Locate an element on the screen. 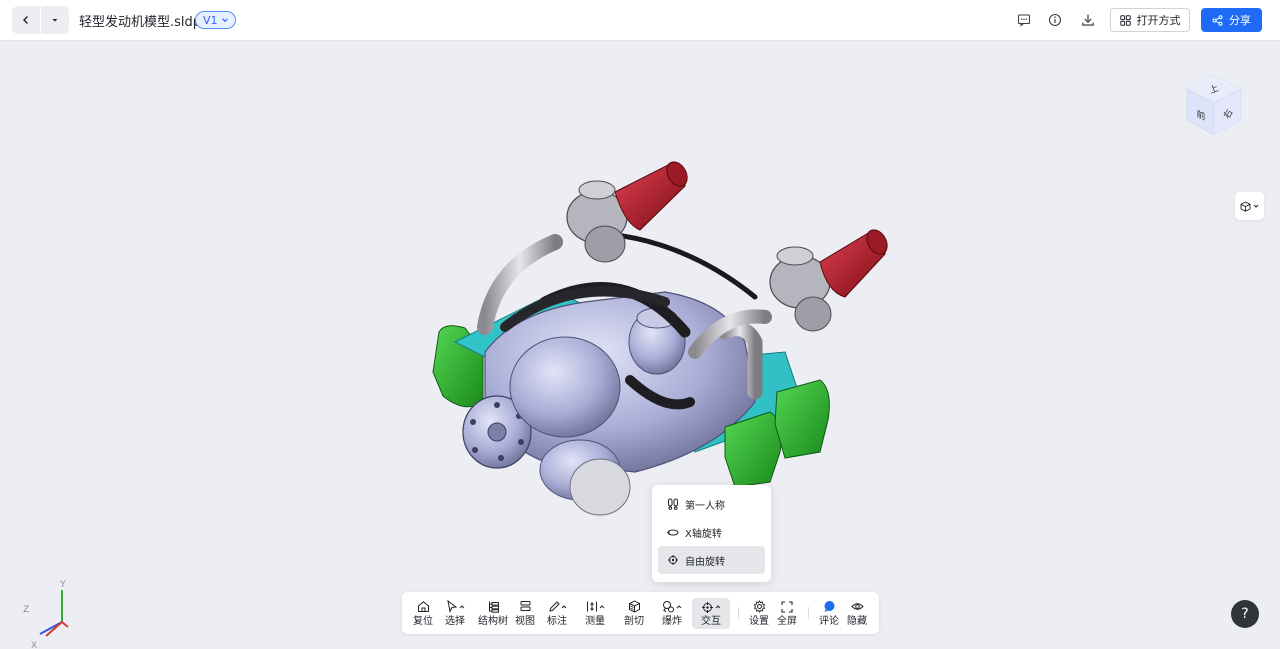 The height and width of the screenshot is (649, 1280). view-cube: 上 前 右 is located at coordinates (1214, 105).